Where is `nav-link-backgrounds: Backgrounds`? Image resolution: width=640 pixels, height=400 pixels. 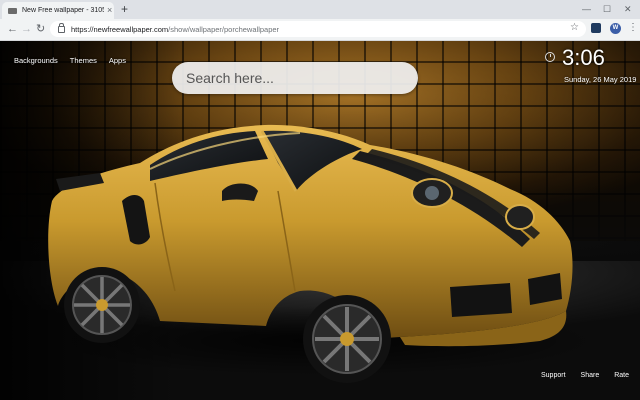 nav-link-backgrounds: Backgrounds is located at coordinates (36, 60).